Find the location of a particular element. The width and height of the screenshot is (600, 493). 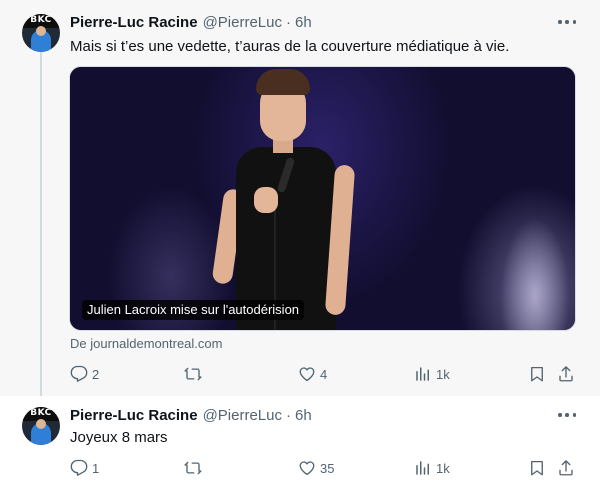

reply-button: 2 is located at coordinates (84, 374).